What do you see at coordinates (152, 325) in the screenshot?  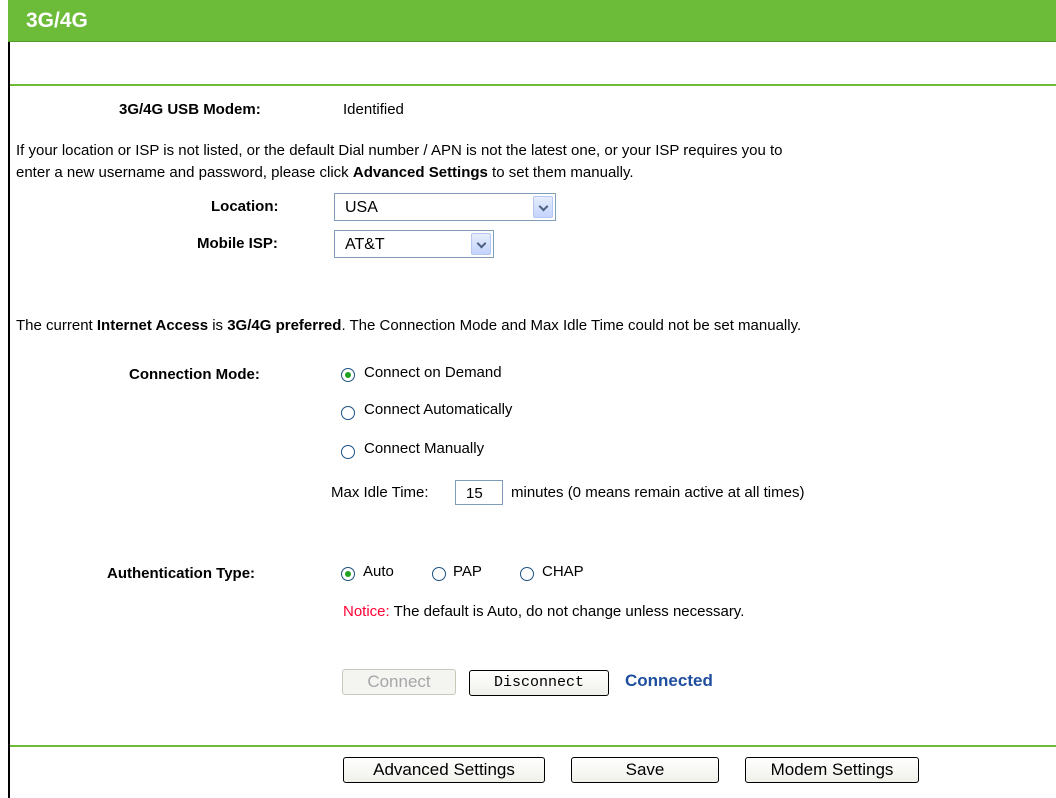 I see `internet-access-bold: Internet Access` at bounding box center [152, 325].